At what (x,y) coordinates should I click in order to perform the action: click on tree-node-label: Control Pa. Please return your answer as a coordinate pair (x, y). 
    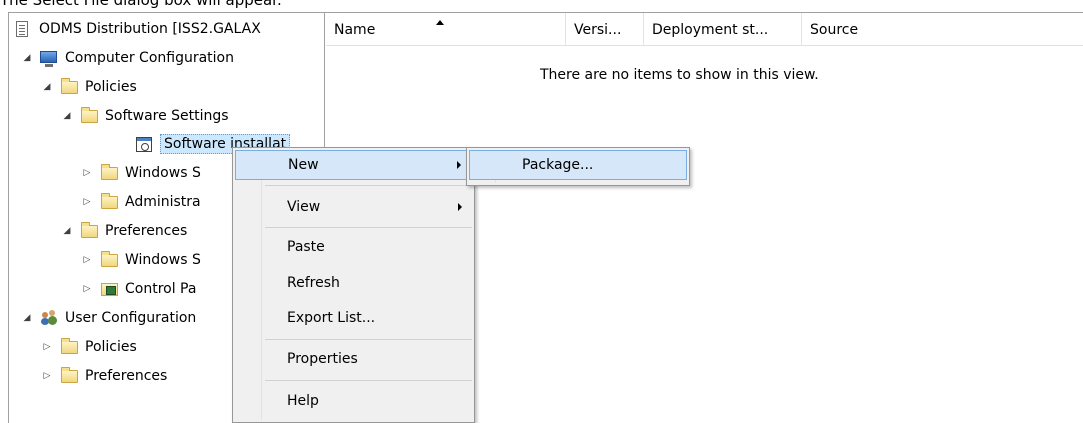
    Looking at the image, I should click on (161, 289).